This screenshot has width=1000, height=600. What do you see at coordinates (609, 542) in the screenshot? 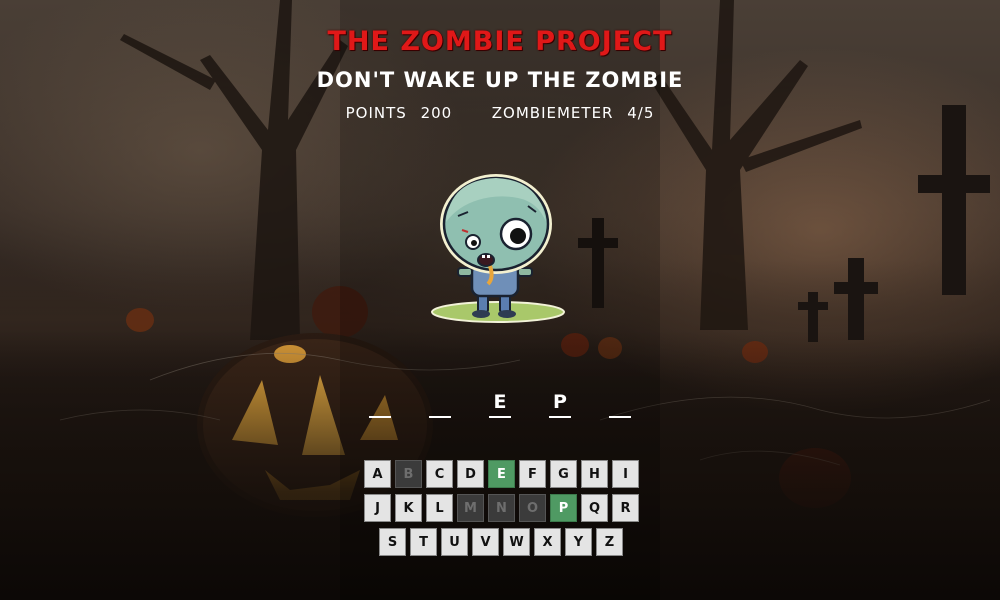
I see `key-z: Z` at bounding box center [609, 542].